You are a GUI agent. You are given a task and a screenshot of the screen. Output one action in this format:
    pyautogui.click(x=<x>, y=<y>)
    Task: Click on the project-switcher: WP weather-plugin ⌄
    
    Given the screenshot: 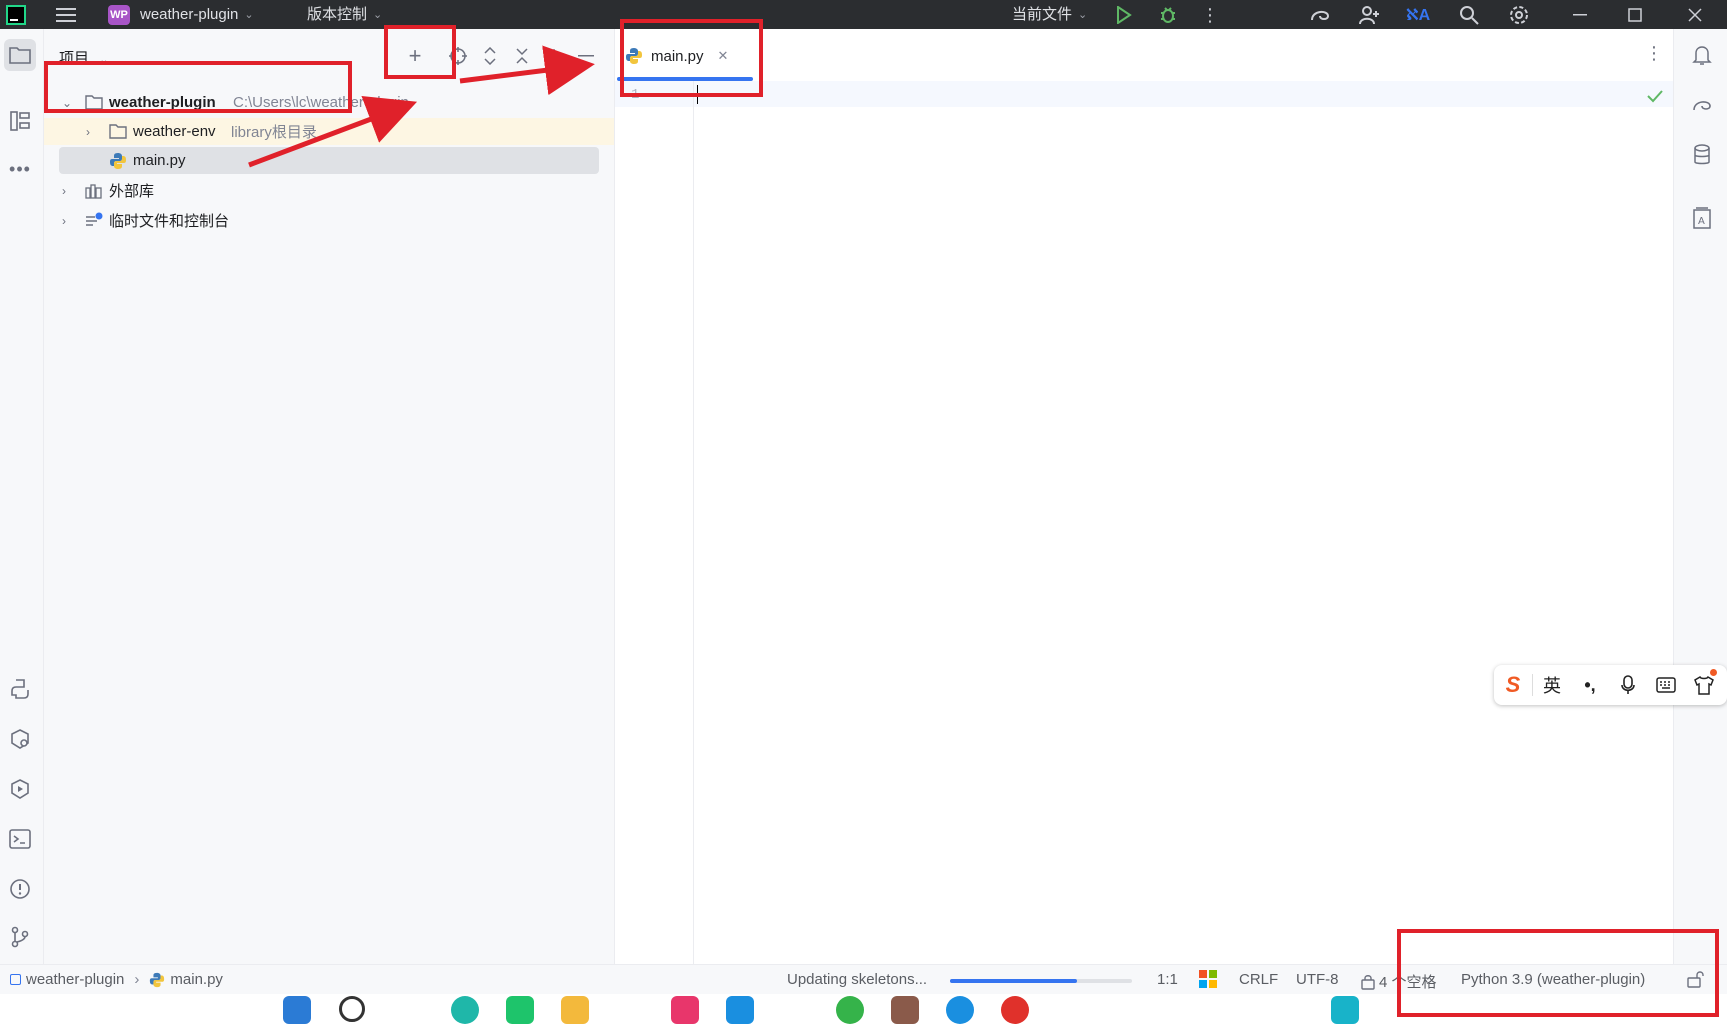 What is the action you would take?
    pyautogui.click(x=181, y=14)
    